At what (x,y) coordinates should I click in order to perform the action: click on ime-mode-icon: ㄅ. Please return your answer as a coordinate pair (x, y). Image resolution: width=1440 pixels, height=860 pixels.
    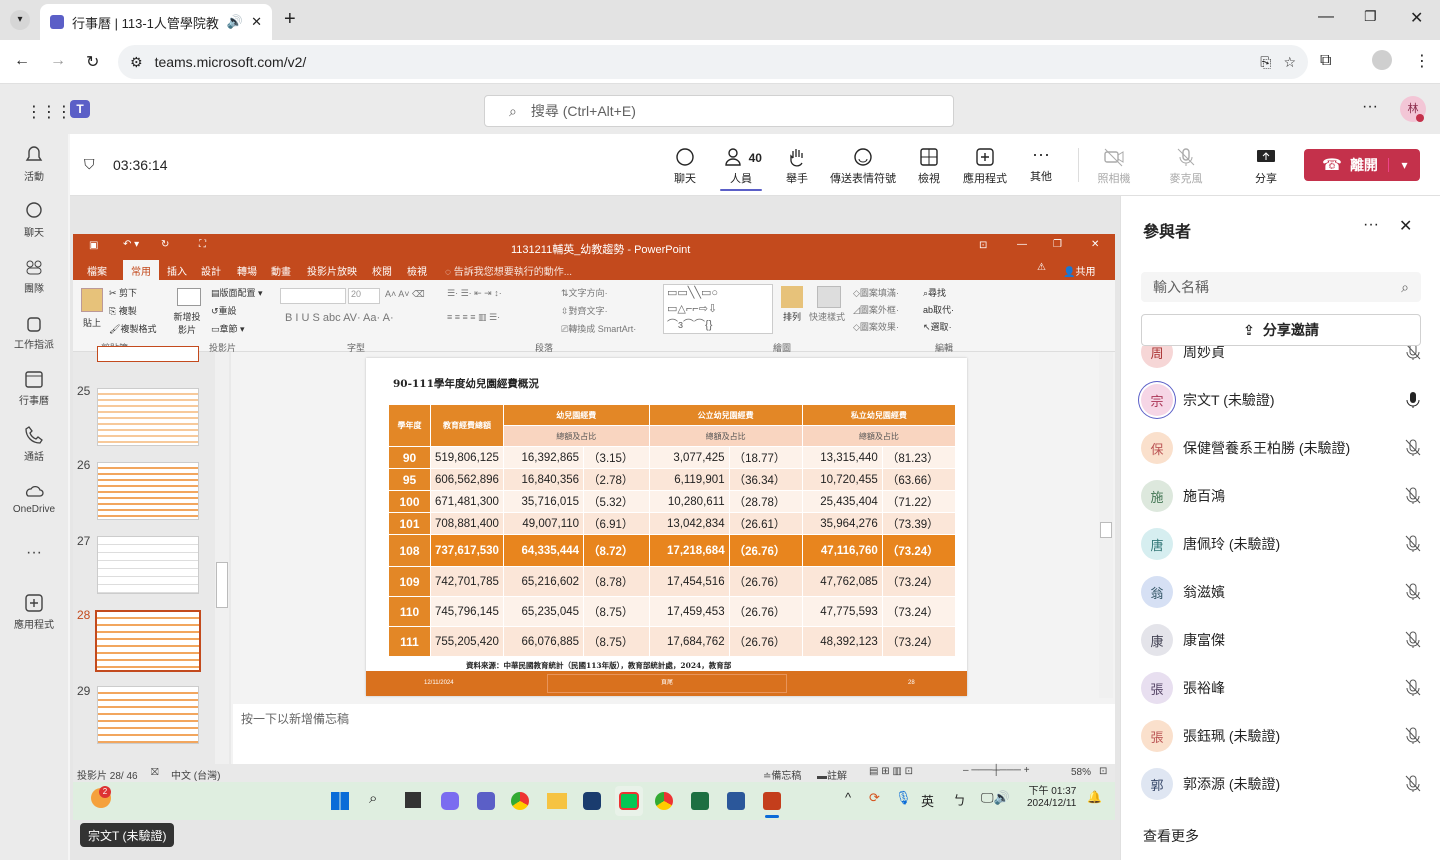
    Looking at the image, I should click on (959, 799).